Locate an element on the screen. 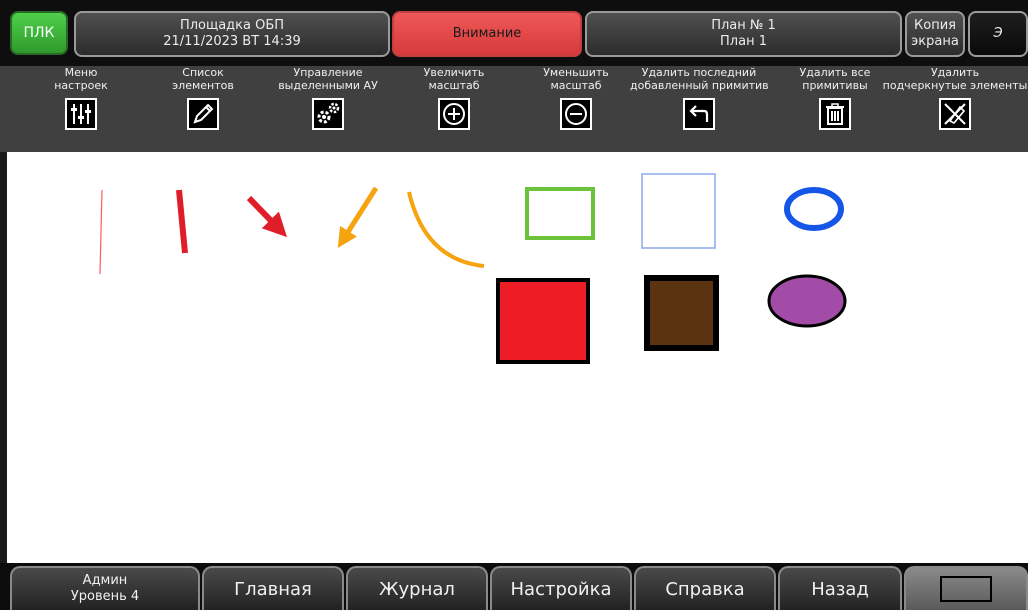  alert-button: Внимание is located at coordinates (487, 34).